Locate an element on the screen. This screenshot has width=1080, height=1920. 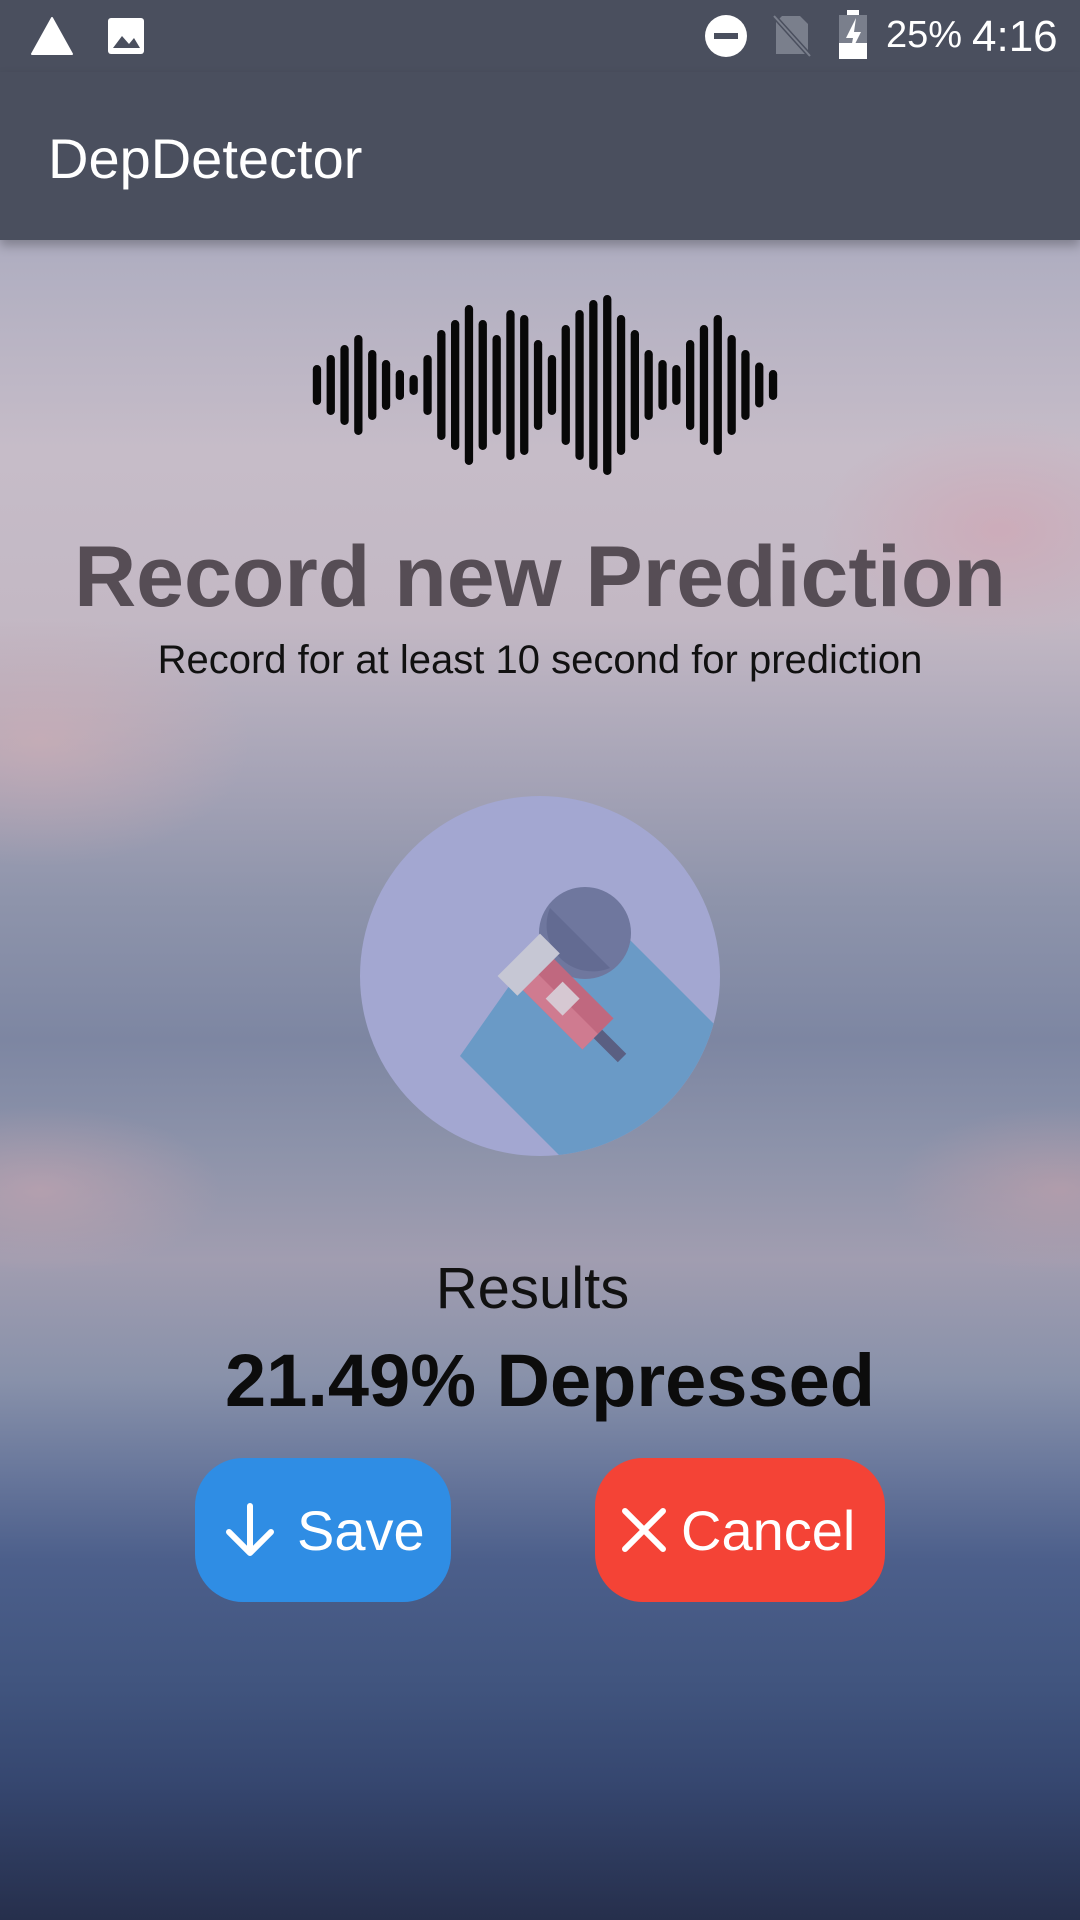
status-bar: 25% 4:16 is located at coordinates (540, 36).